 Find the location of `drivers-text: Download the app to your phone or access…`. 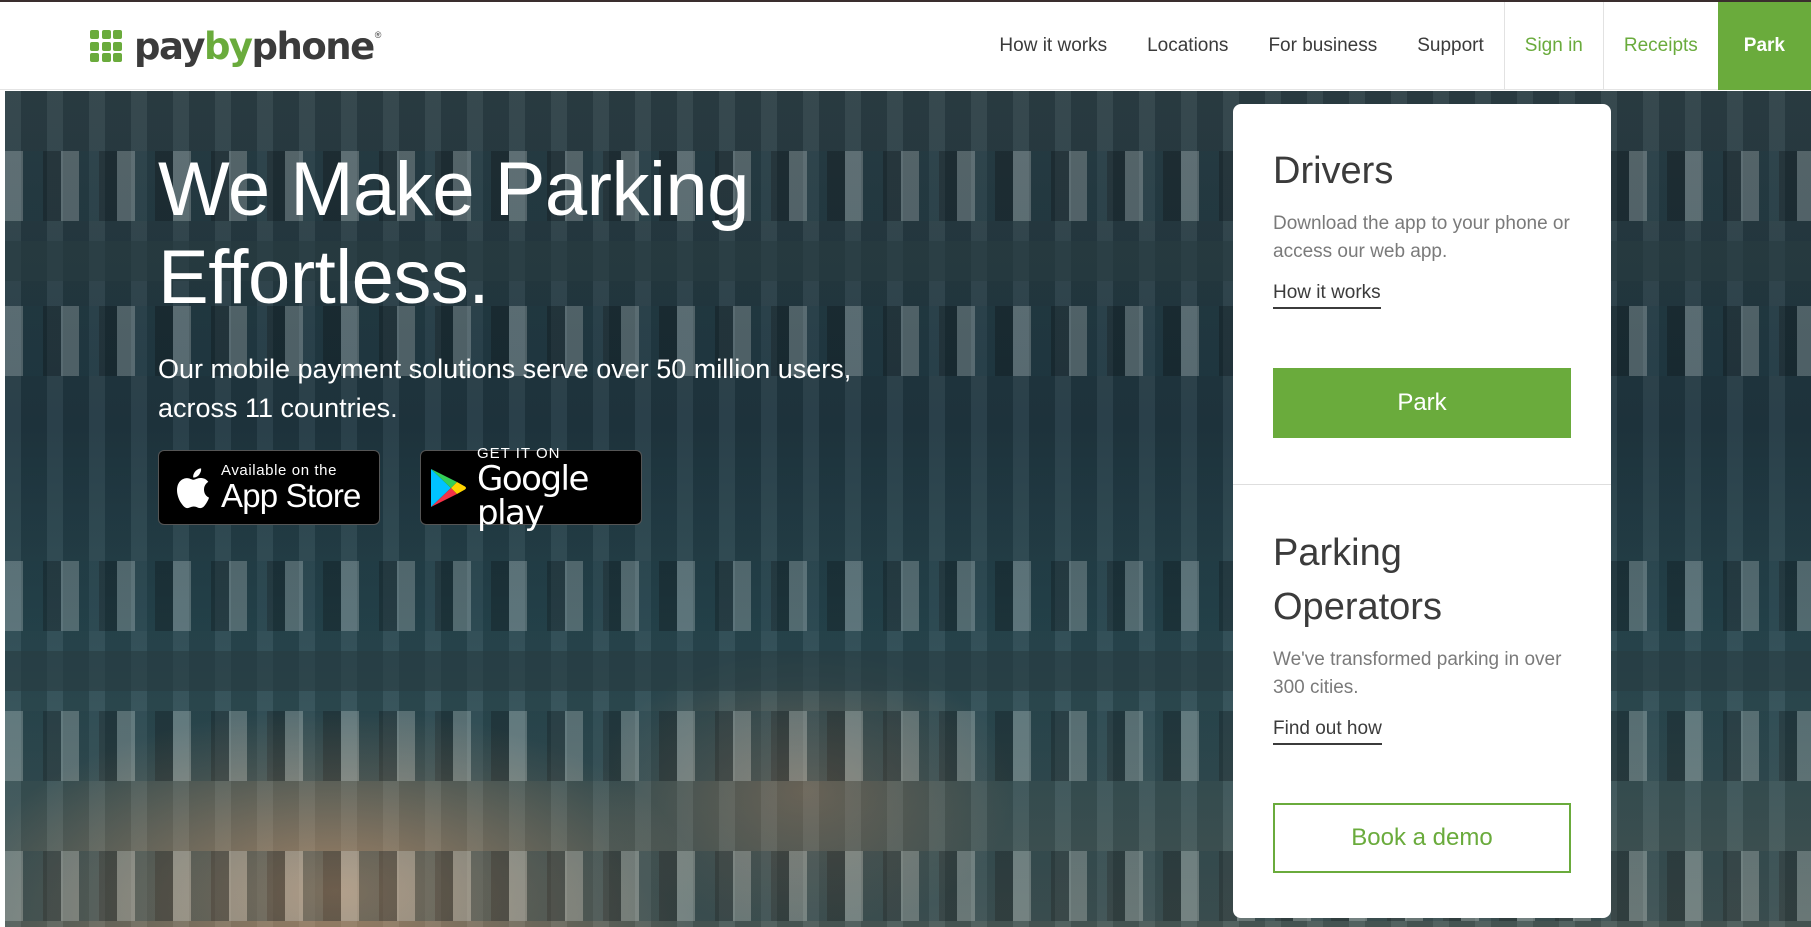

drivers-text: Download the app to your phone or access… is located at coordinates (1421, 237).